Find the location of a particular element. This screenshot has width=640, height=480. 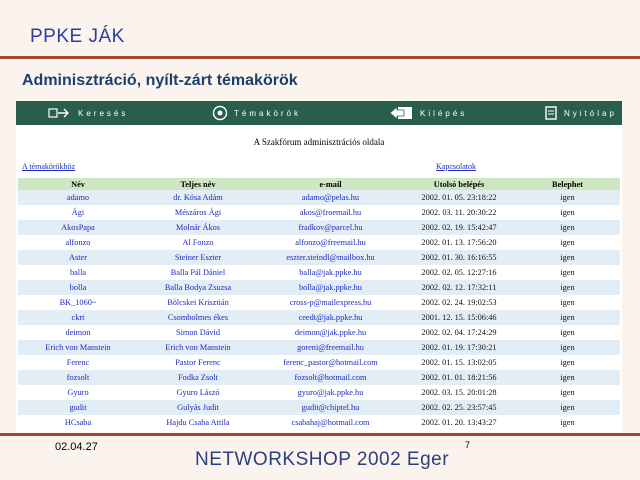

cell-name: balla is located at coordinates (78, 272).